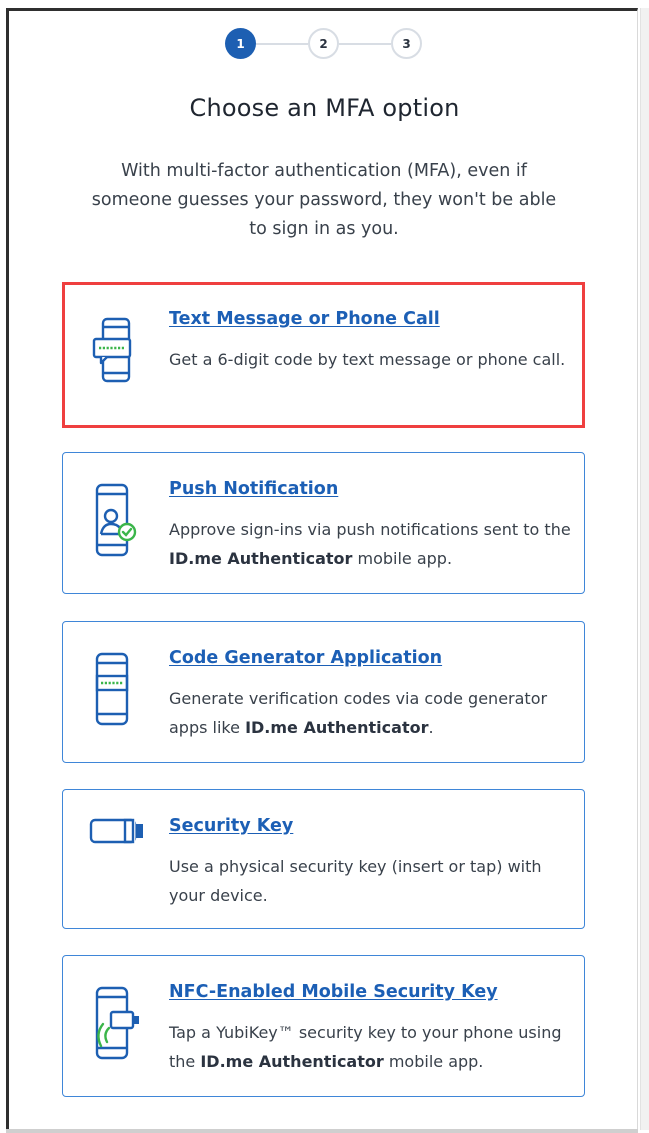 The height and width of the screenshot is (1133, 649). I want to click on usb-key-icon, so click(116, 859).